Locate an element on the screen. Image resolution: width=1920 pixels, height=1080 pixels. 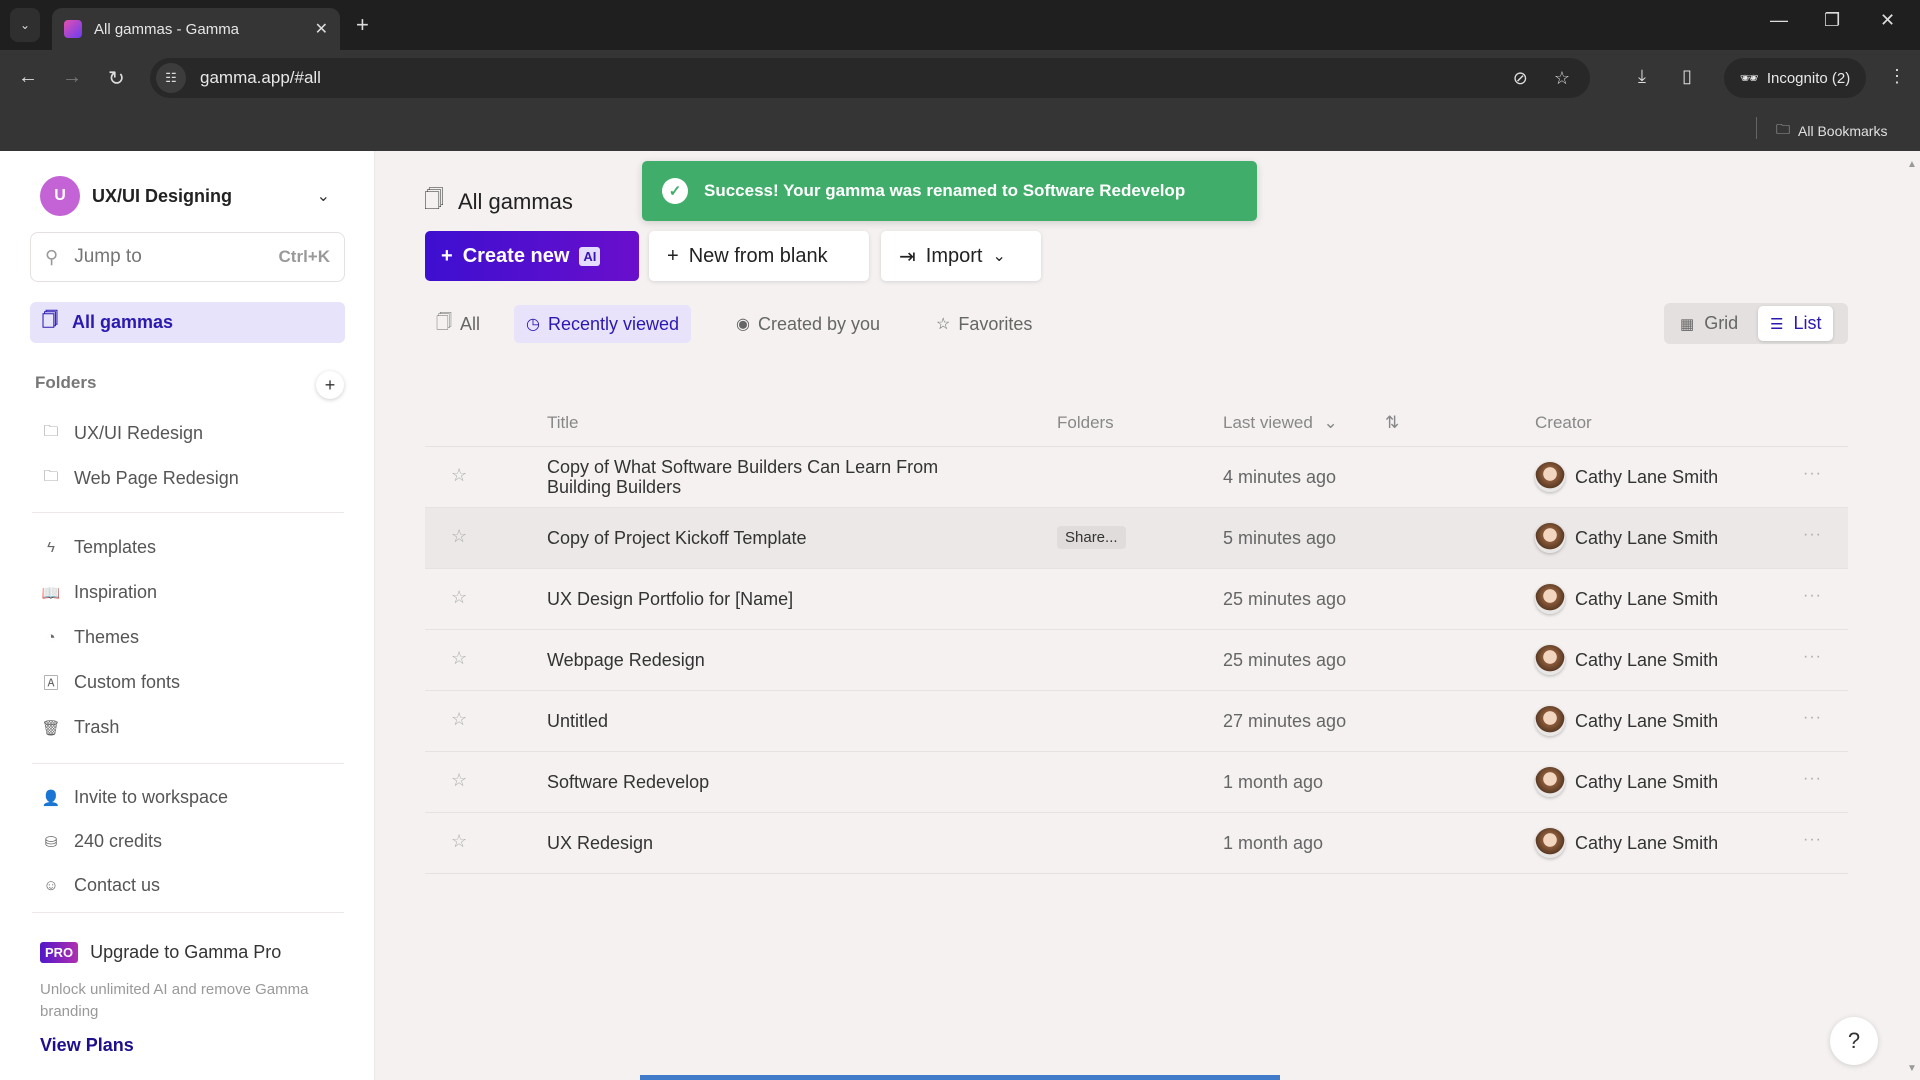
create-new-button: + Create new AI is located at coordinates (532, 256).